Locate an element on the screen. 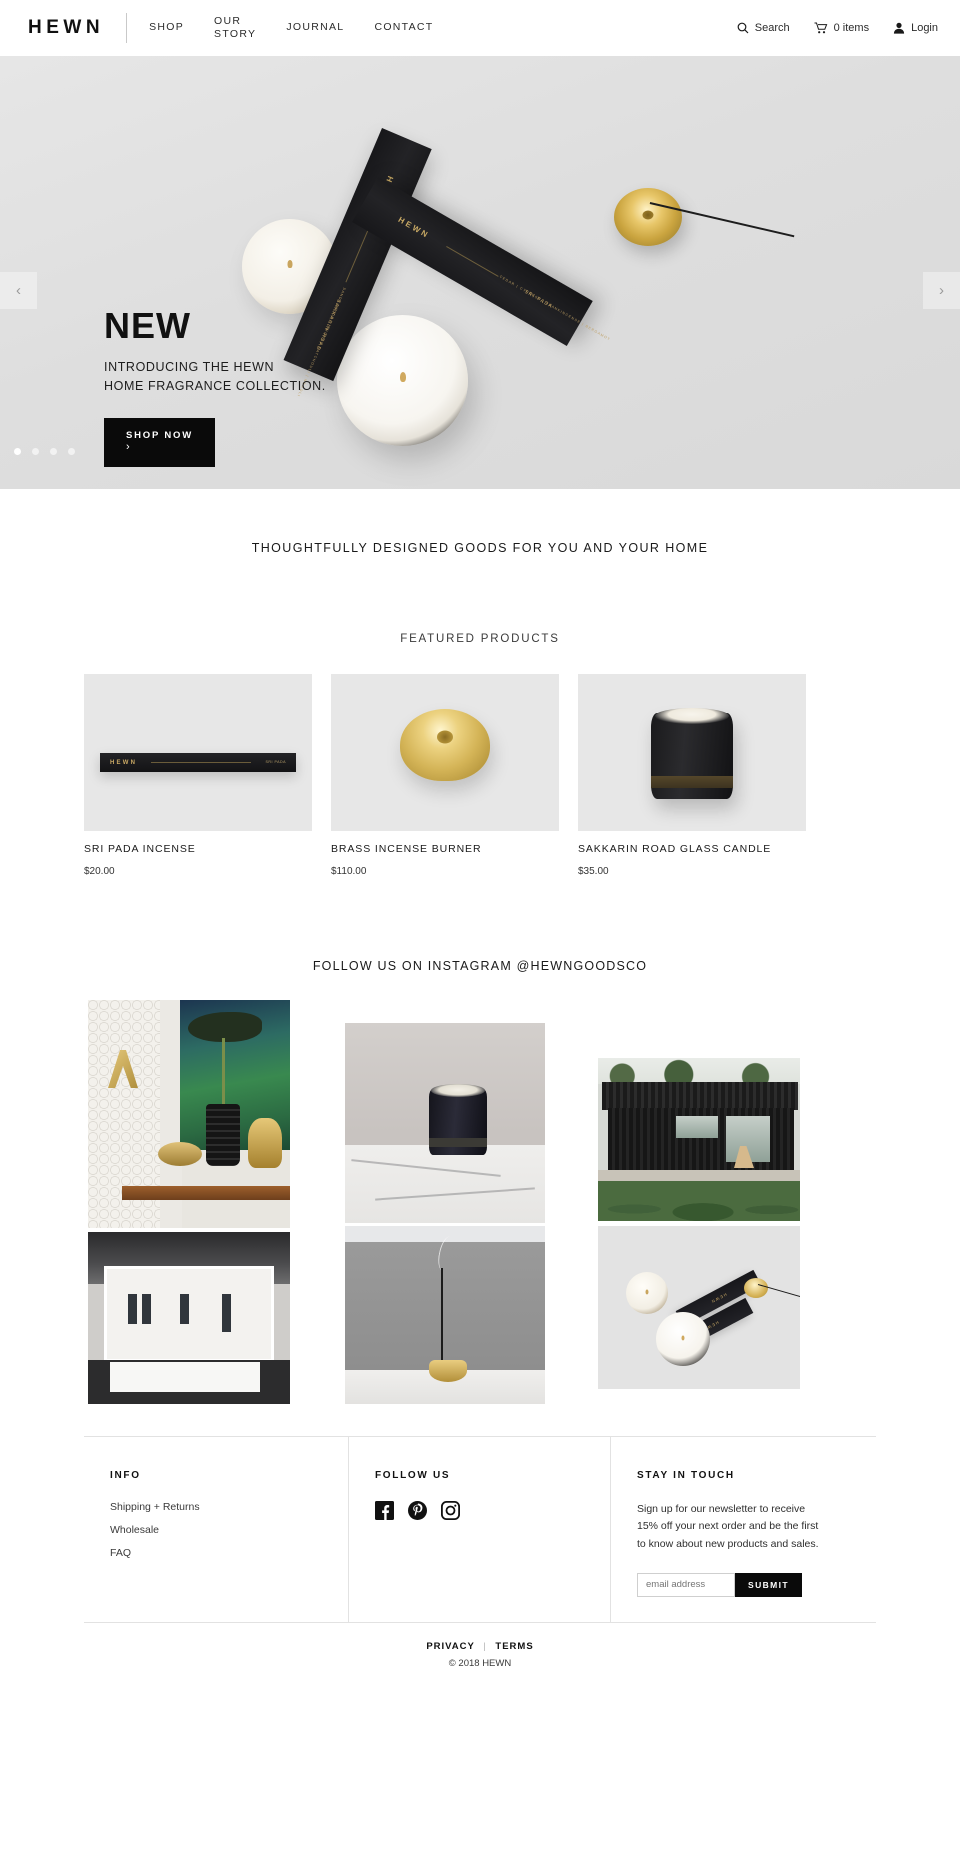  hero-prev-arrow: ‹ is located at coordinates (18, 290).